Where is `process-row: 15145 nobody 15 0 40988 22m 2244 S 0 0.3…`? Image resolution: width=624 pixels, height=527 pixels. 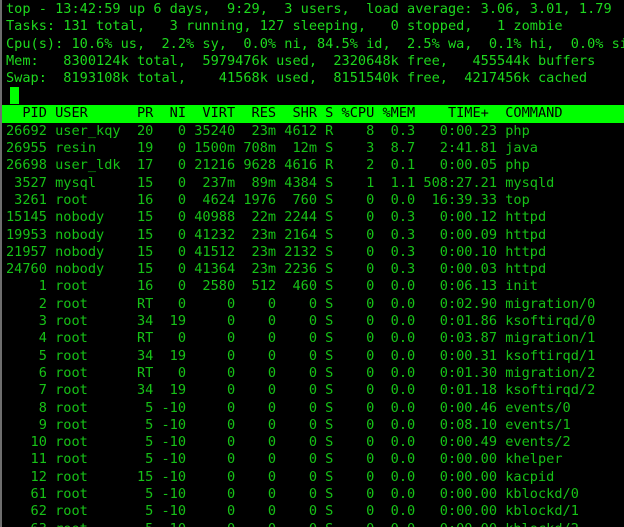 process-row: 15145 nobody 15 0 40988 22m 2244 S 0 0.3… is located at coordinates (313, 217).